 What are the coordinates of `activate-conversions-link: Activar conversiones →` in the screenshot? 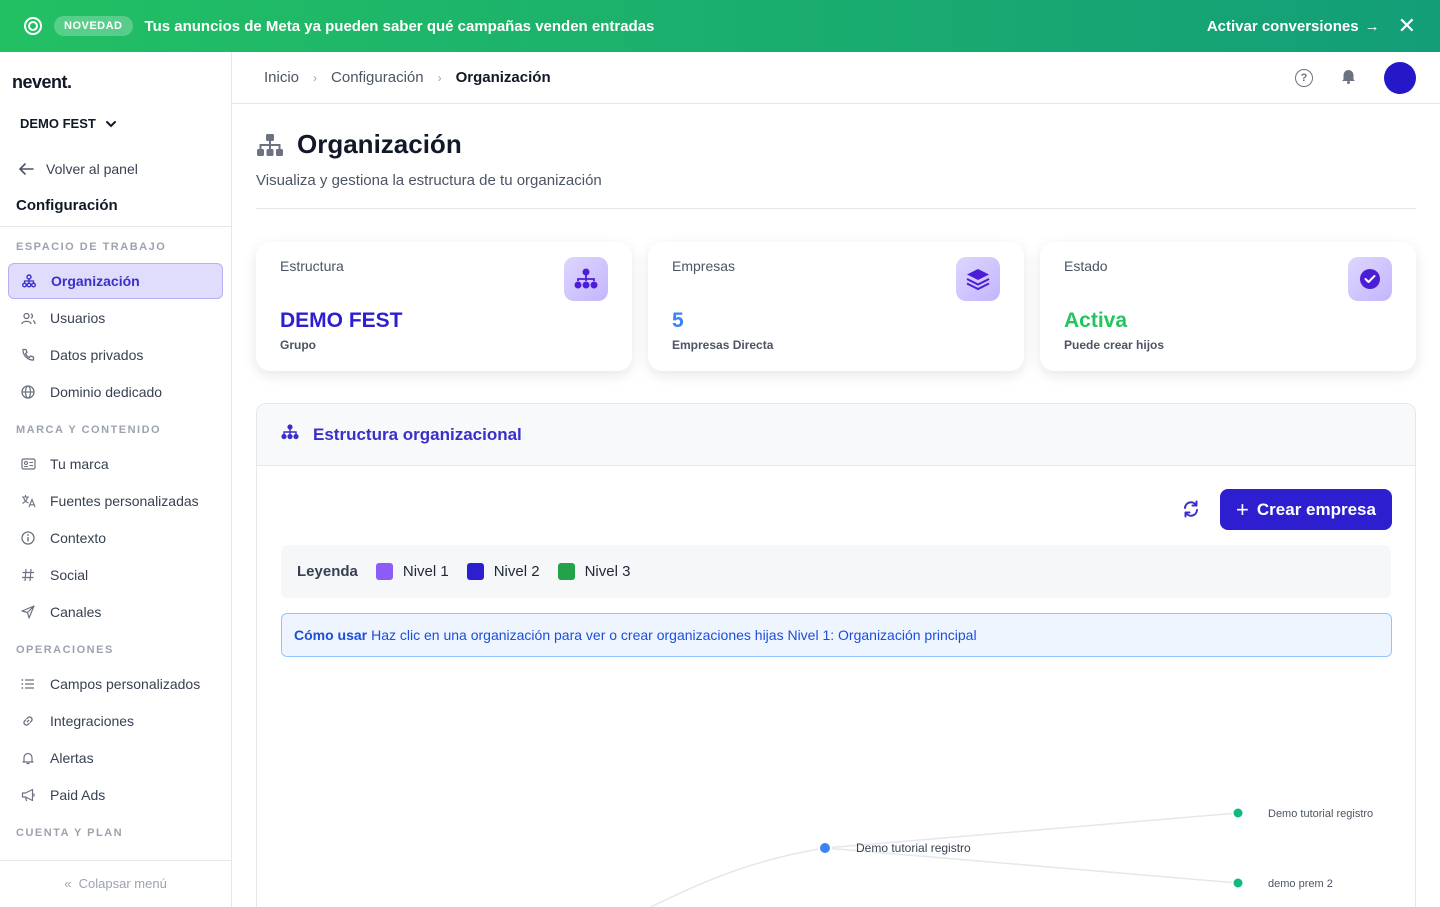 It's located at (1293, 26).